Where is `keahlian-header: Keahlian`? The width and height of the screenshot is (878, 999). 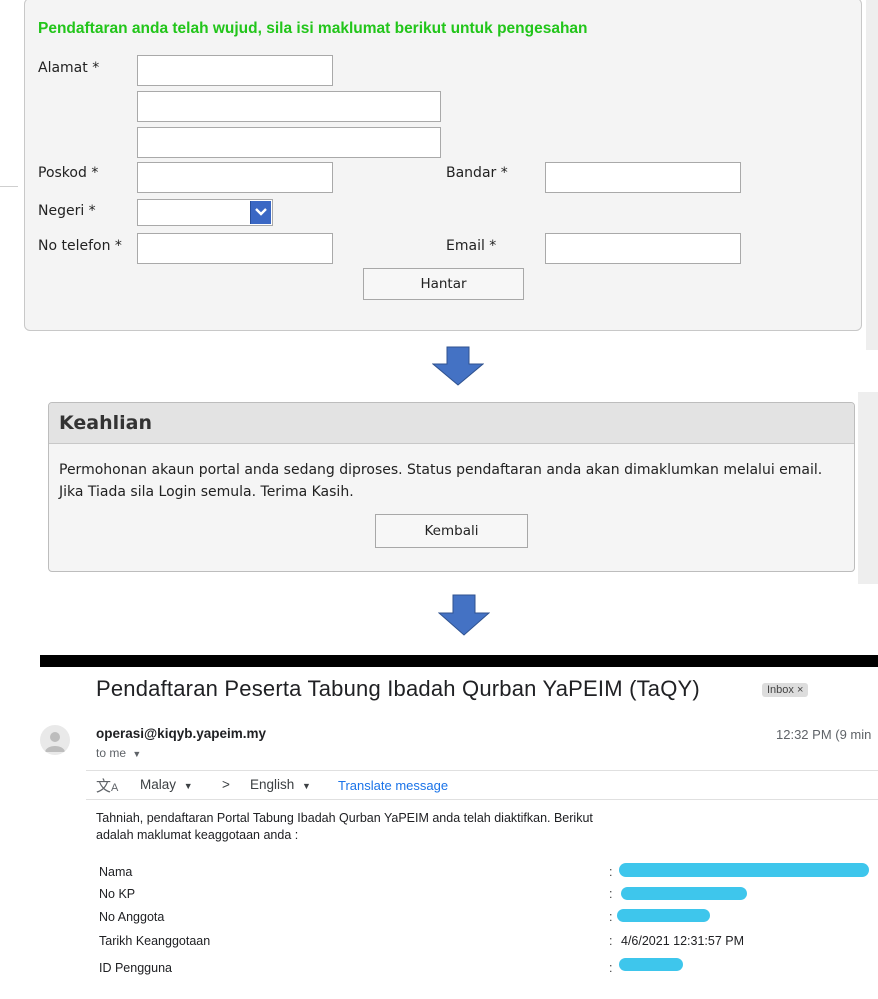 keahlian-header: Keahlian is located at coordinates (451, 423).